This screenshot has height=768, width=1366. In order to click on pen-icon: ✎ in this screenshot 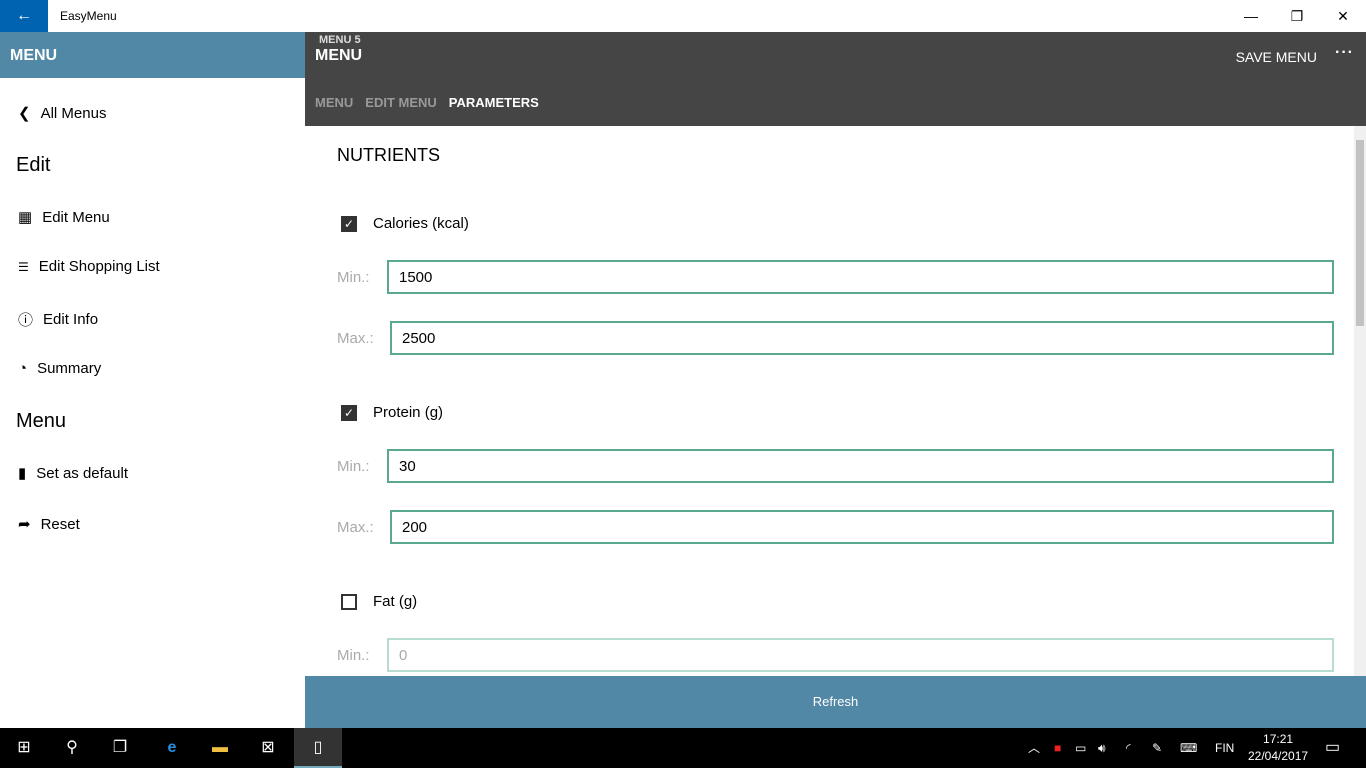, I will do `click(1157, 748)`.